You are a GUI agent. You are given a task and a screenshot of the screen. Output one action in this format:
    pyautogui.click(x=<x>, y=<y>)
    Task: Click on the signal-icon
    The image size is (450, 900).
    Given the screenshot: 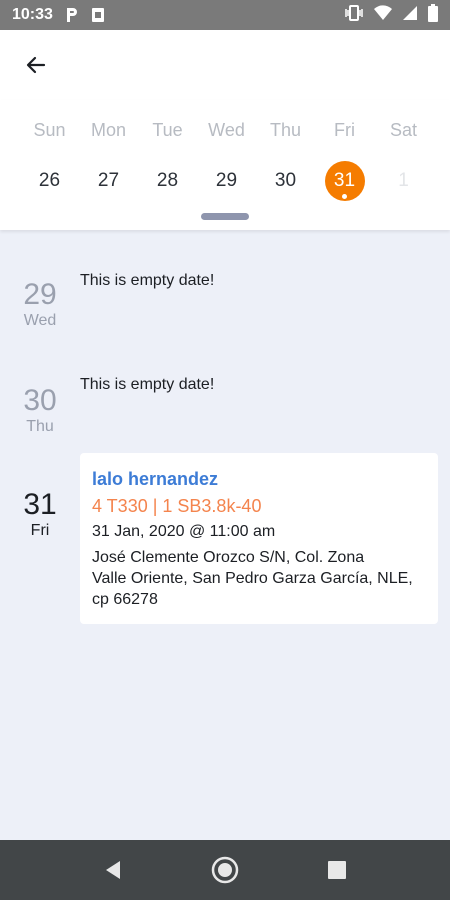 What is the action you would take?
    pyautogui.click(x=410, y=15)
    